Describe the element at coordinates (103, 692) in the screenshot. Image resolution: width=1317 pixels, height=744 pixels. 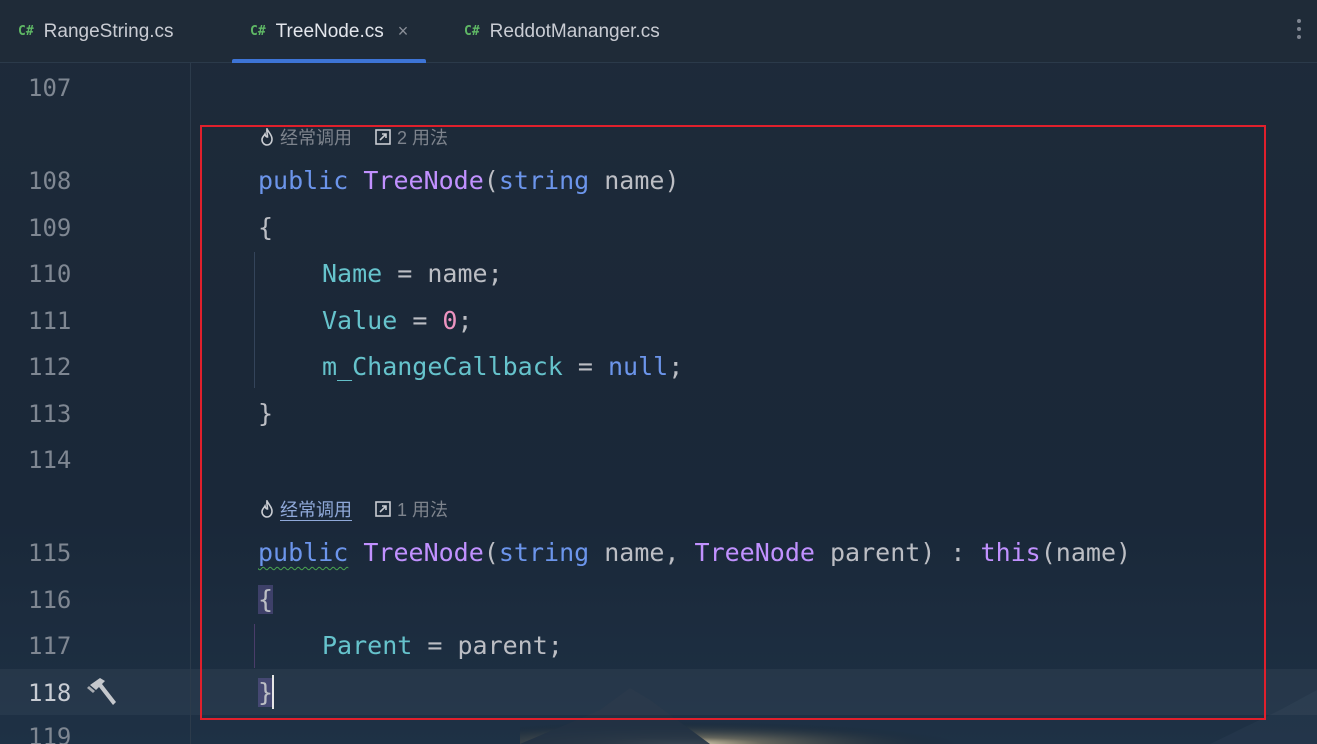
I see `hammer-icon` at that location.